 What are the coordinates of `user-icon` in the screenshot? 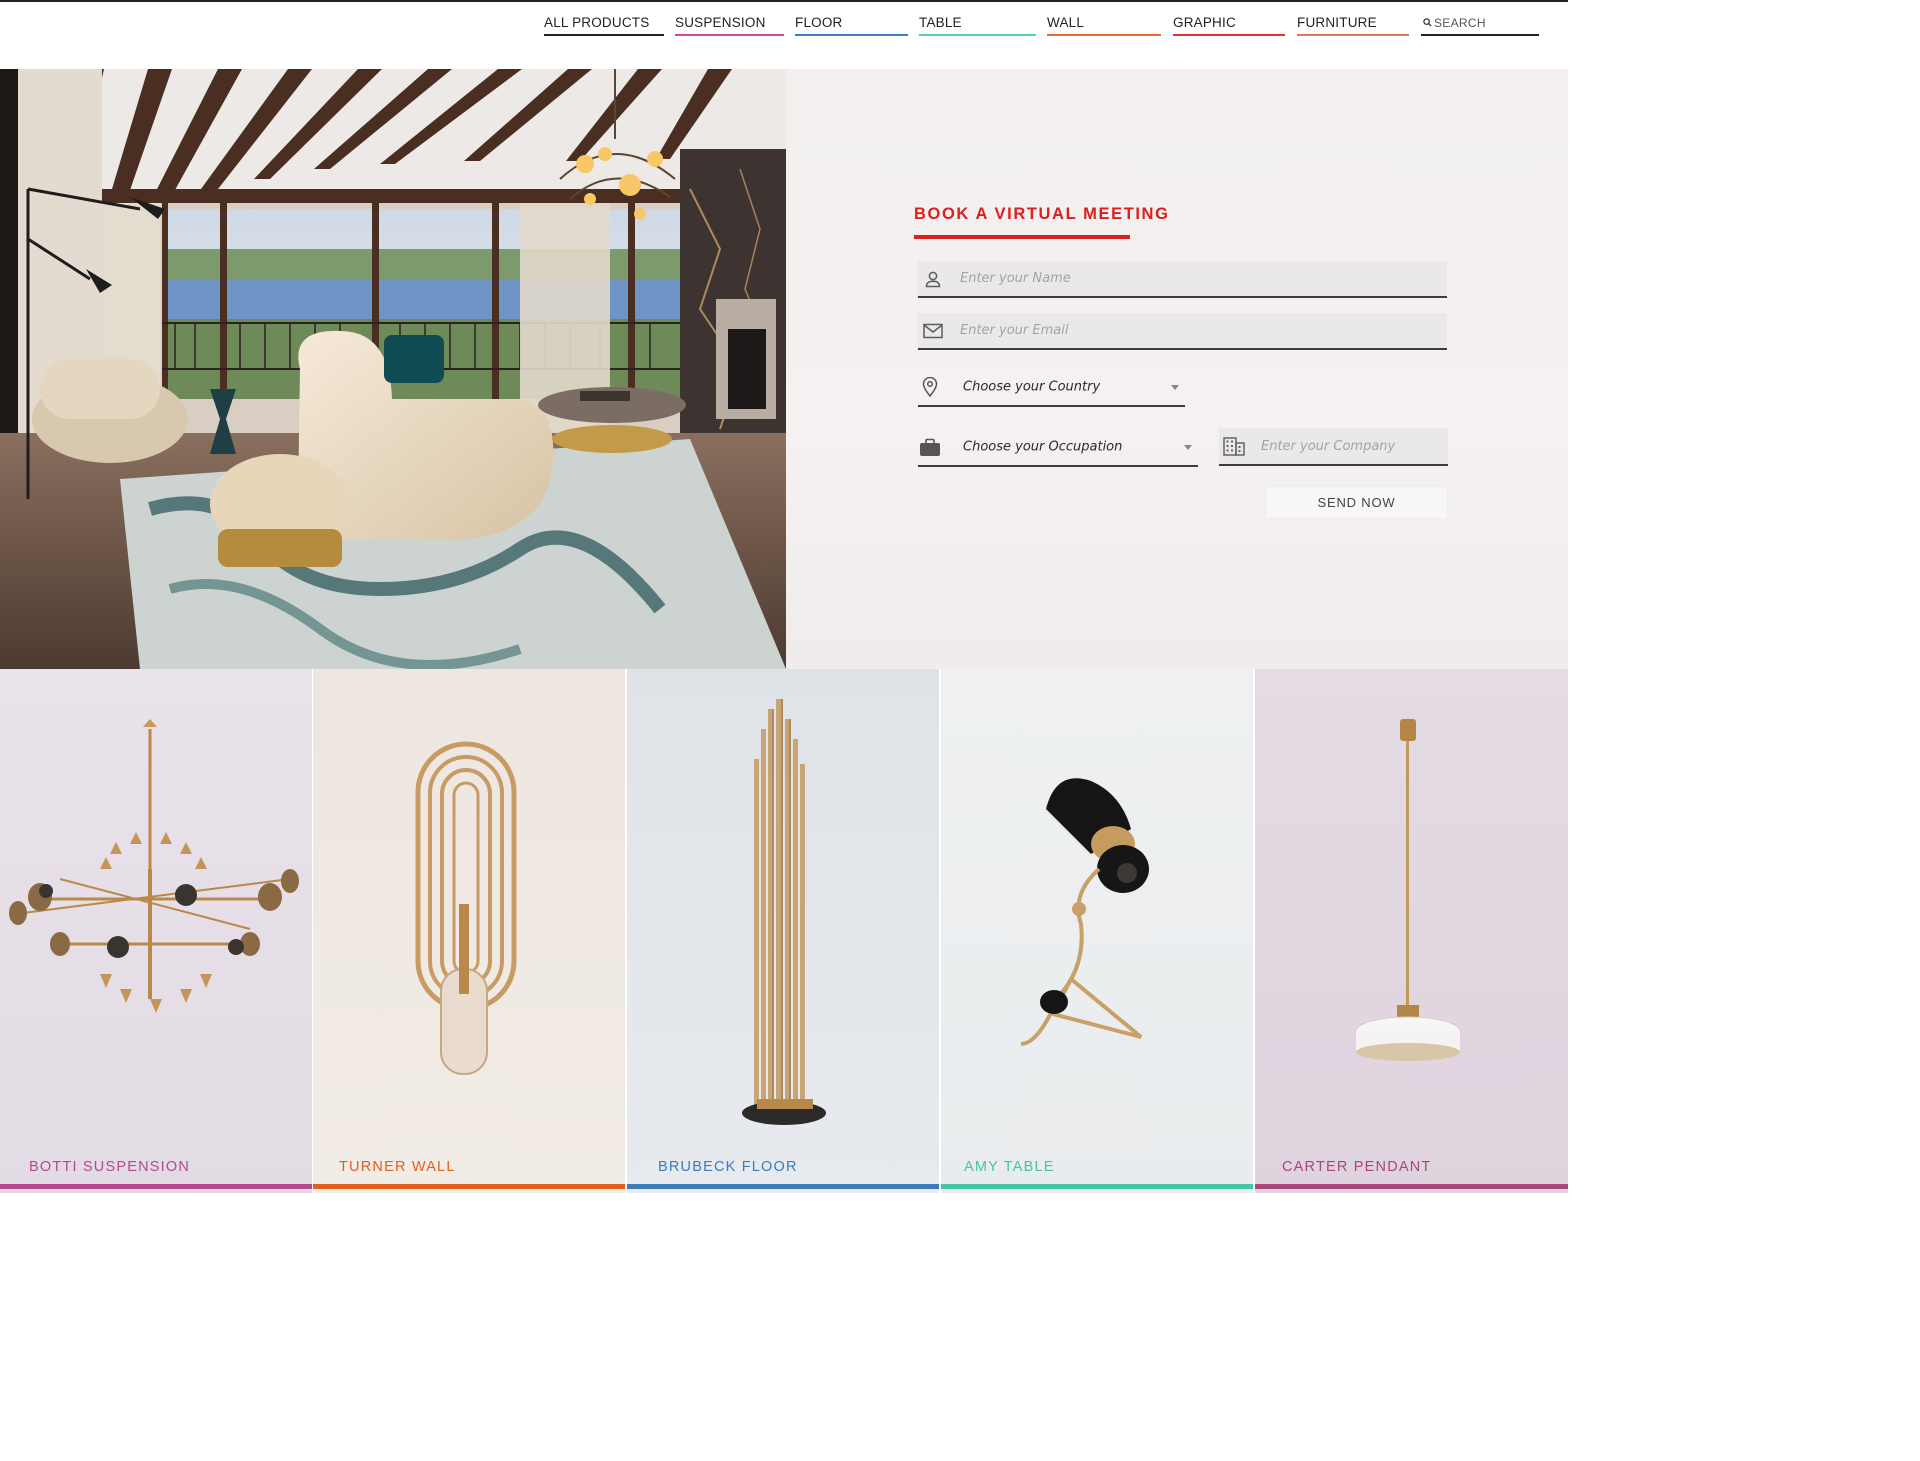 It's located at (933, 278).